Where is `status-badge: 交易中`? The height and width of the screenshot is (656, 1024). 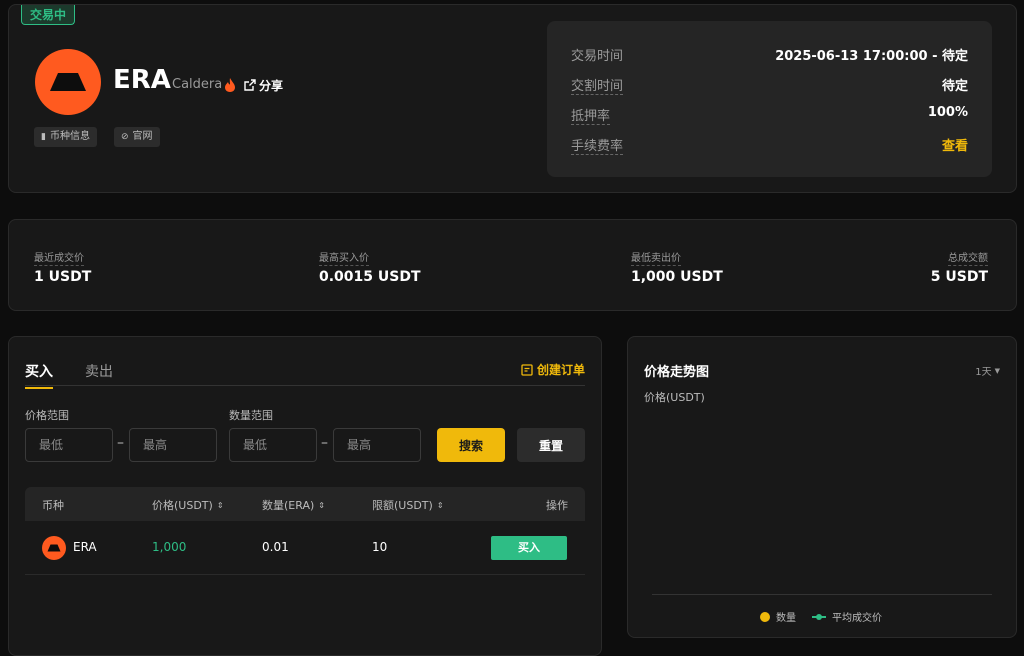 status-badge: 交易中 is located at coordinates (48, 15).